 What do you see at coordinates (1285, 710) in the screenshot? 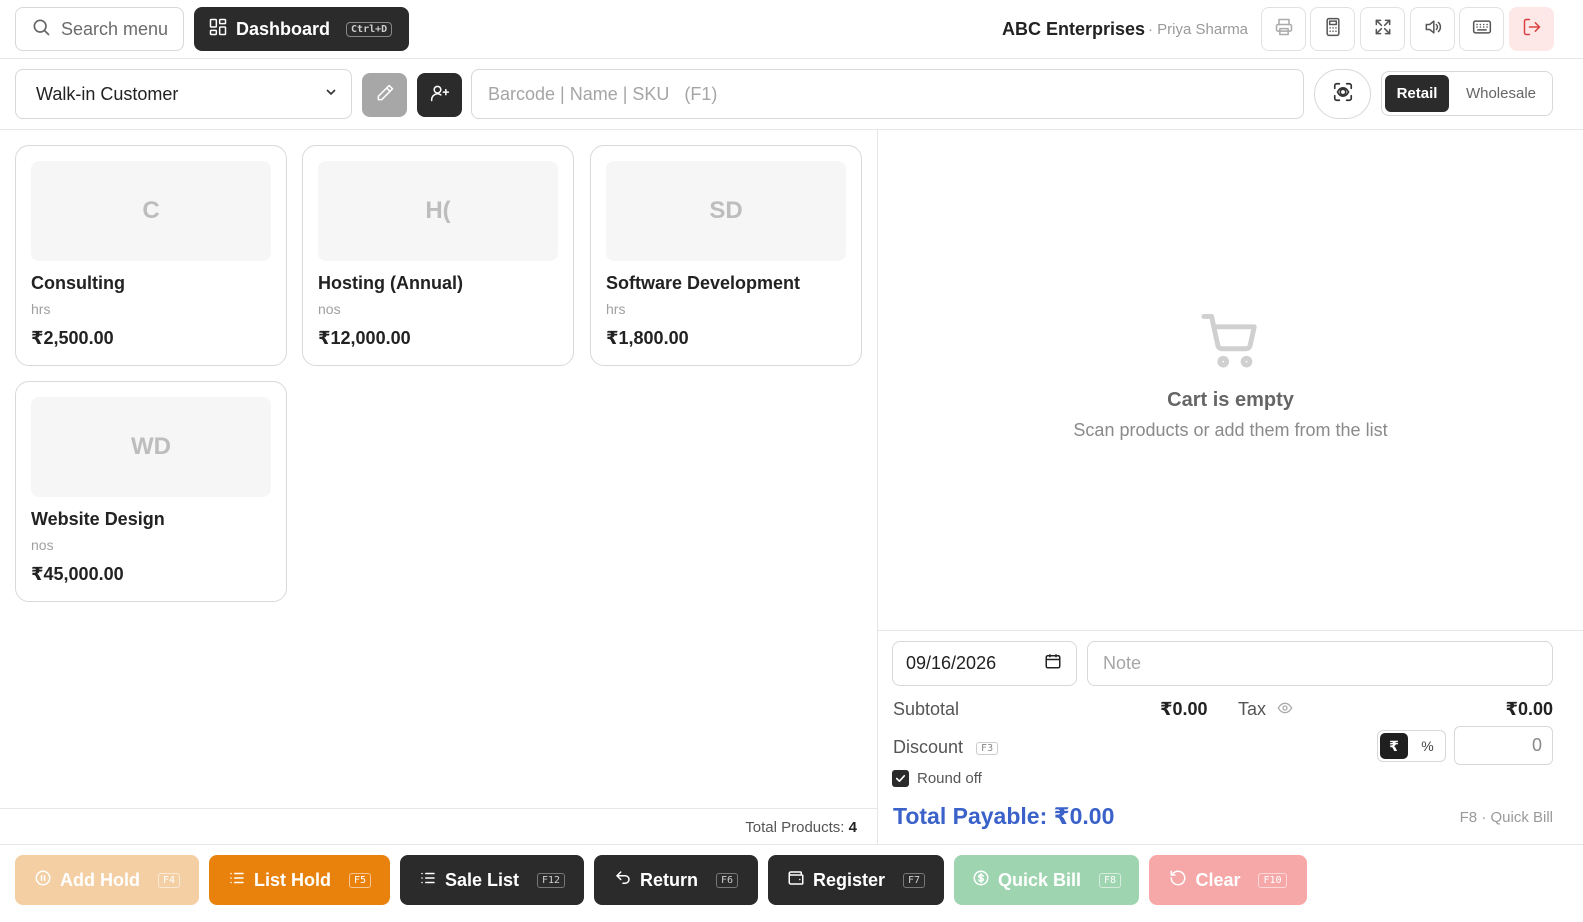
I see `eye-icon` at bounding box center [1285, 710].